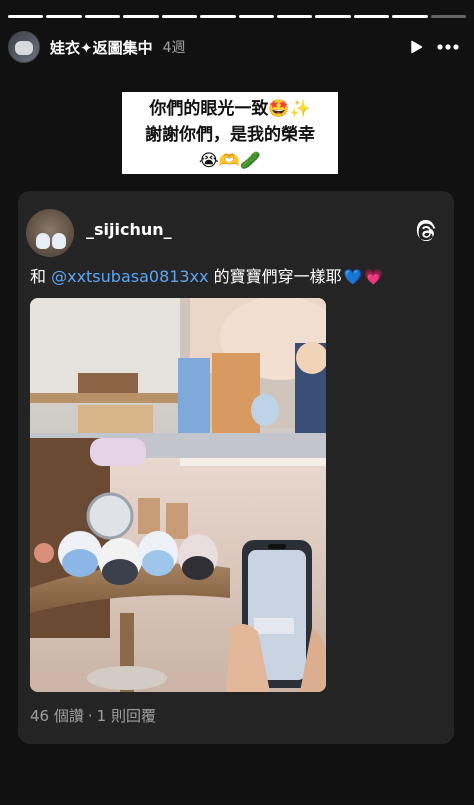 Image resolution: width=474 pixels, height=805 pixels. Describe the element at coordinates (275, 276) in the screenshot. I see `caption-suffix: 的寶寶們穿一樣耶` at that location.